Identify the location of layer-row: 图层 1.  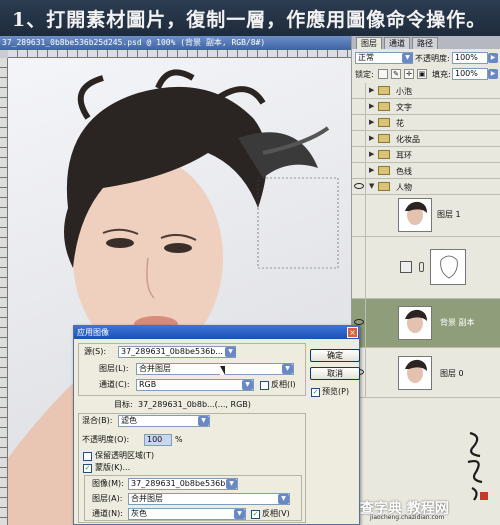
(426, 216).